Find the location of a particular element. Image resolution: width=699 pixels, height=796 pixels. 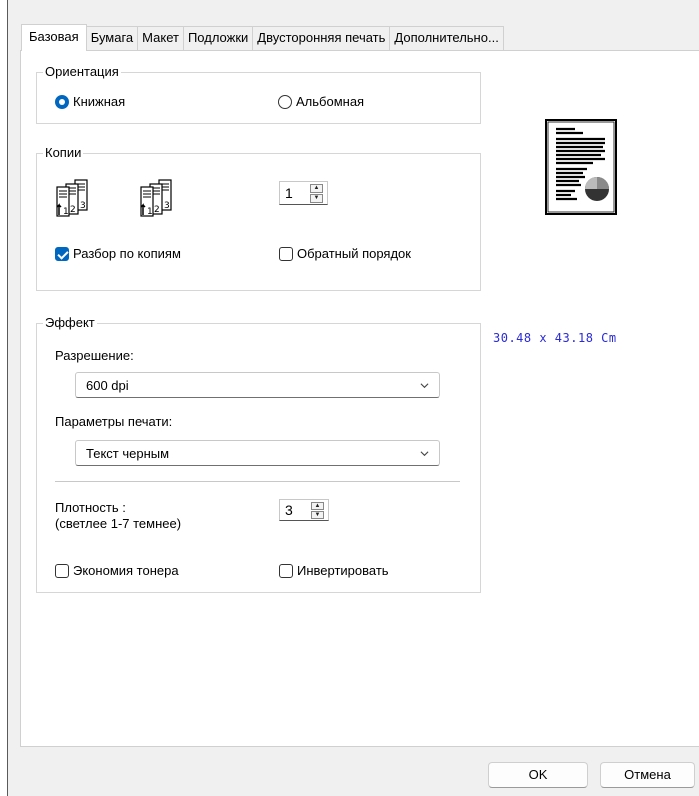

paper-dimensions-readout: 30.48 x 43.18 Cm is located at coordinates (555, 338).